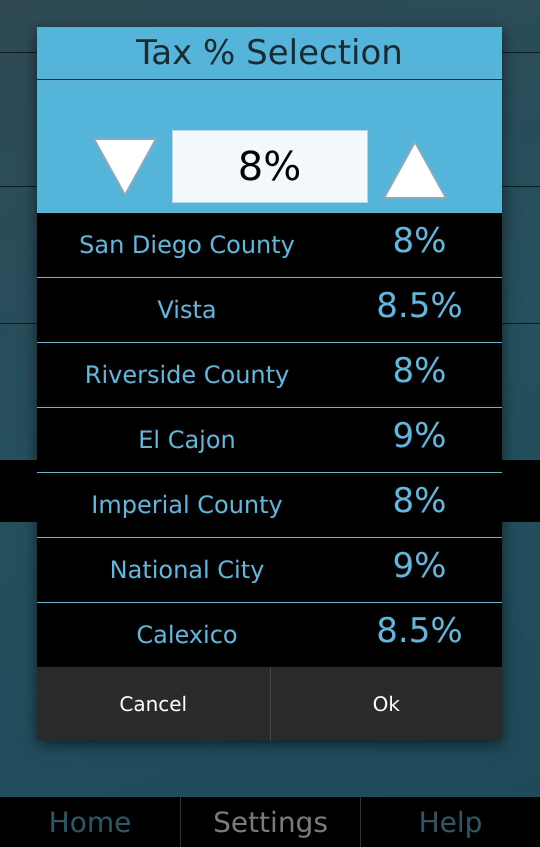 The width and height of the screenshot is (540, 847). I want to click on rate-row: Calexico 8.5%, so click(269, 634).